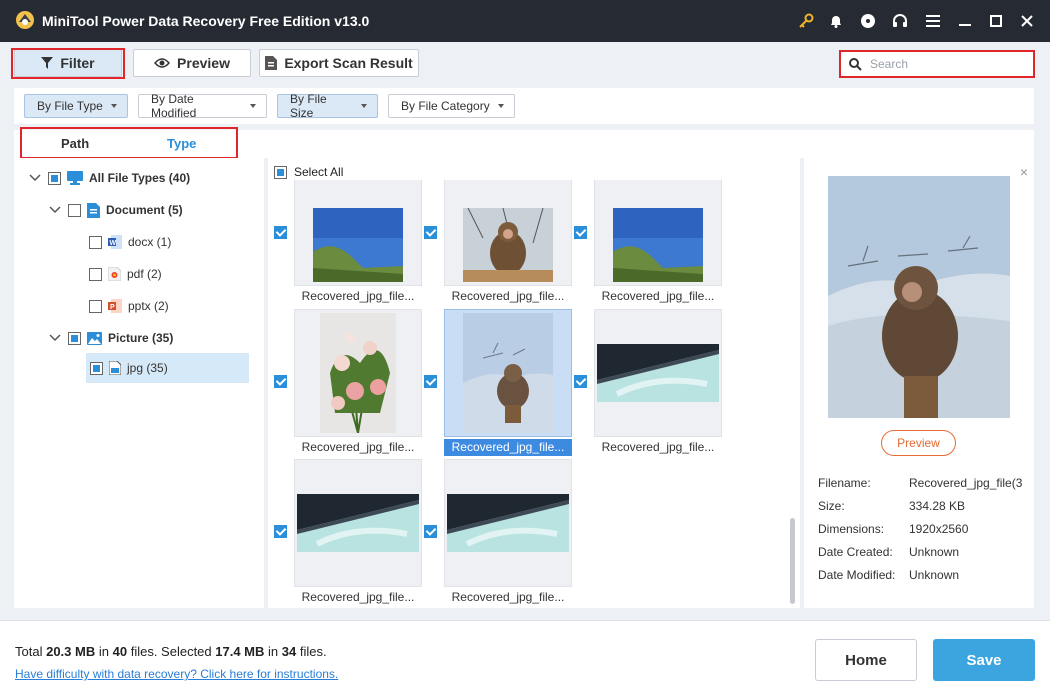 The height and width of the screenshot is (700, 1050). I want to click on eye-icon, so click(162, 63).